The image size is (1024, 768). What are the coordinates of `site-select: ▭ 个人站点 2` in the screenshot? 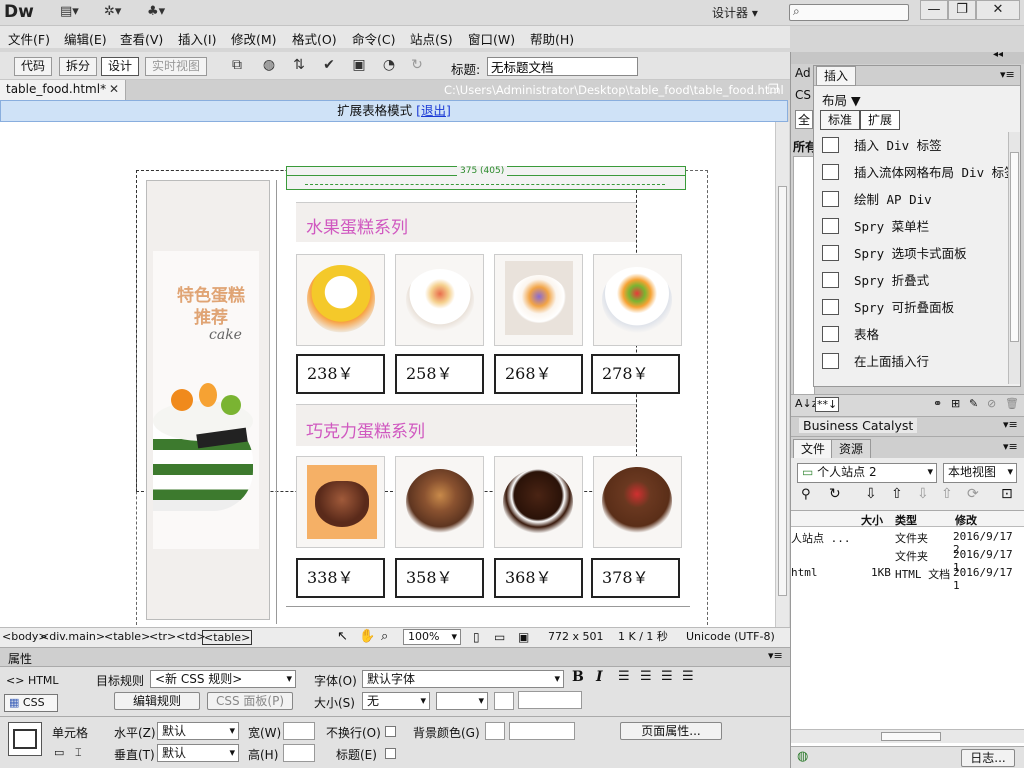 It's located at (867, 473).